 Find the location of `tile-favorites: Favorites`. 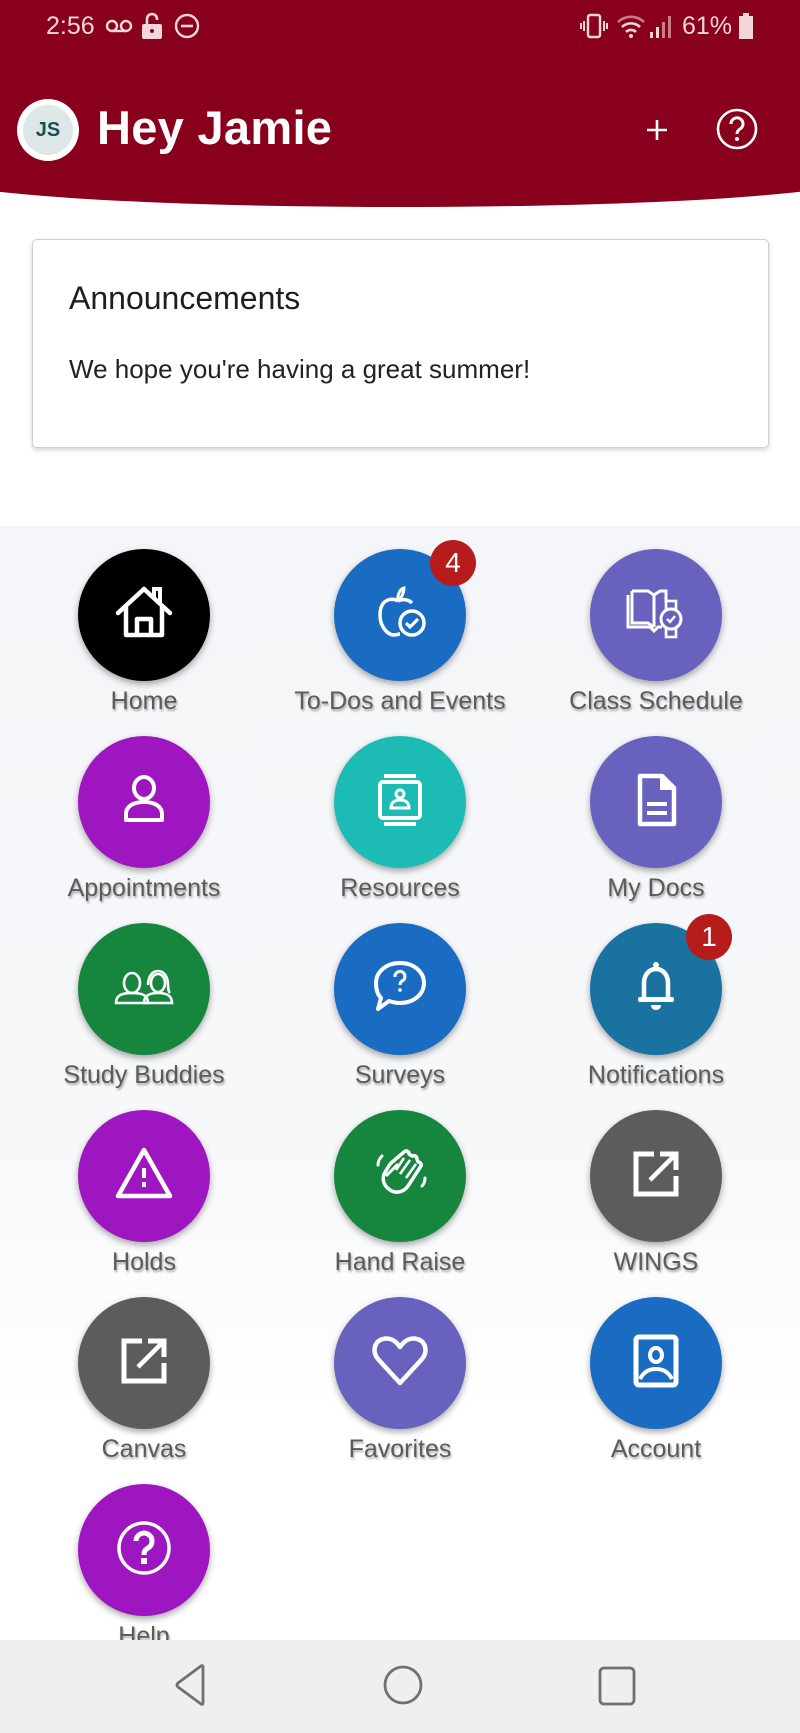

tile-favorites: Favorites is located at coordinates (400, 1368).